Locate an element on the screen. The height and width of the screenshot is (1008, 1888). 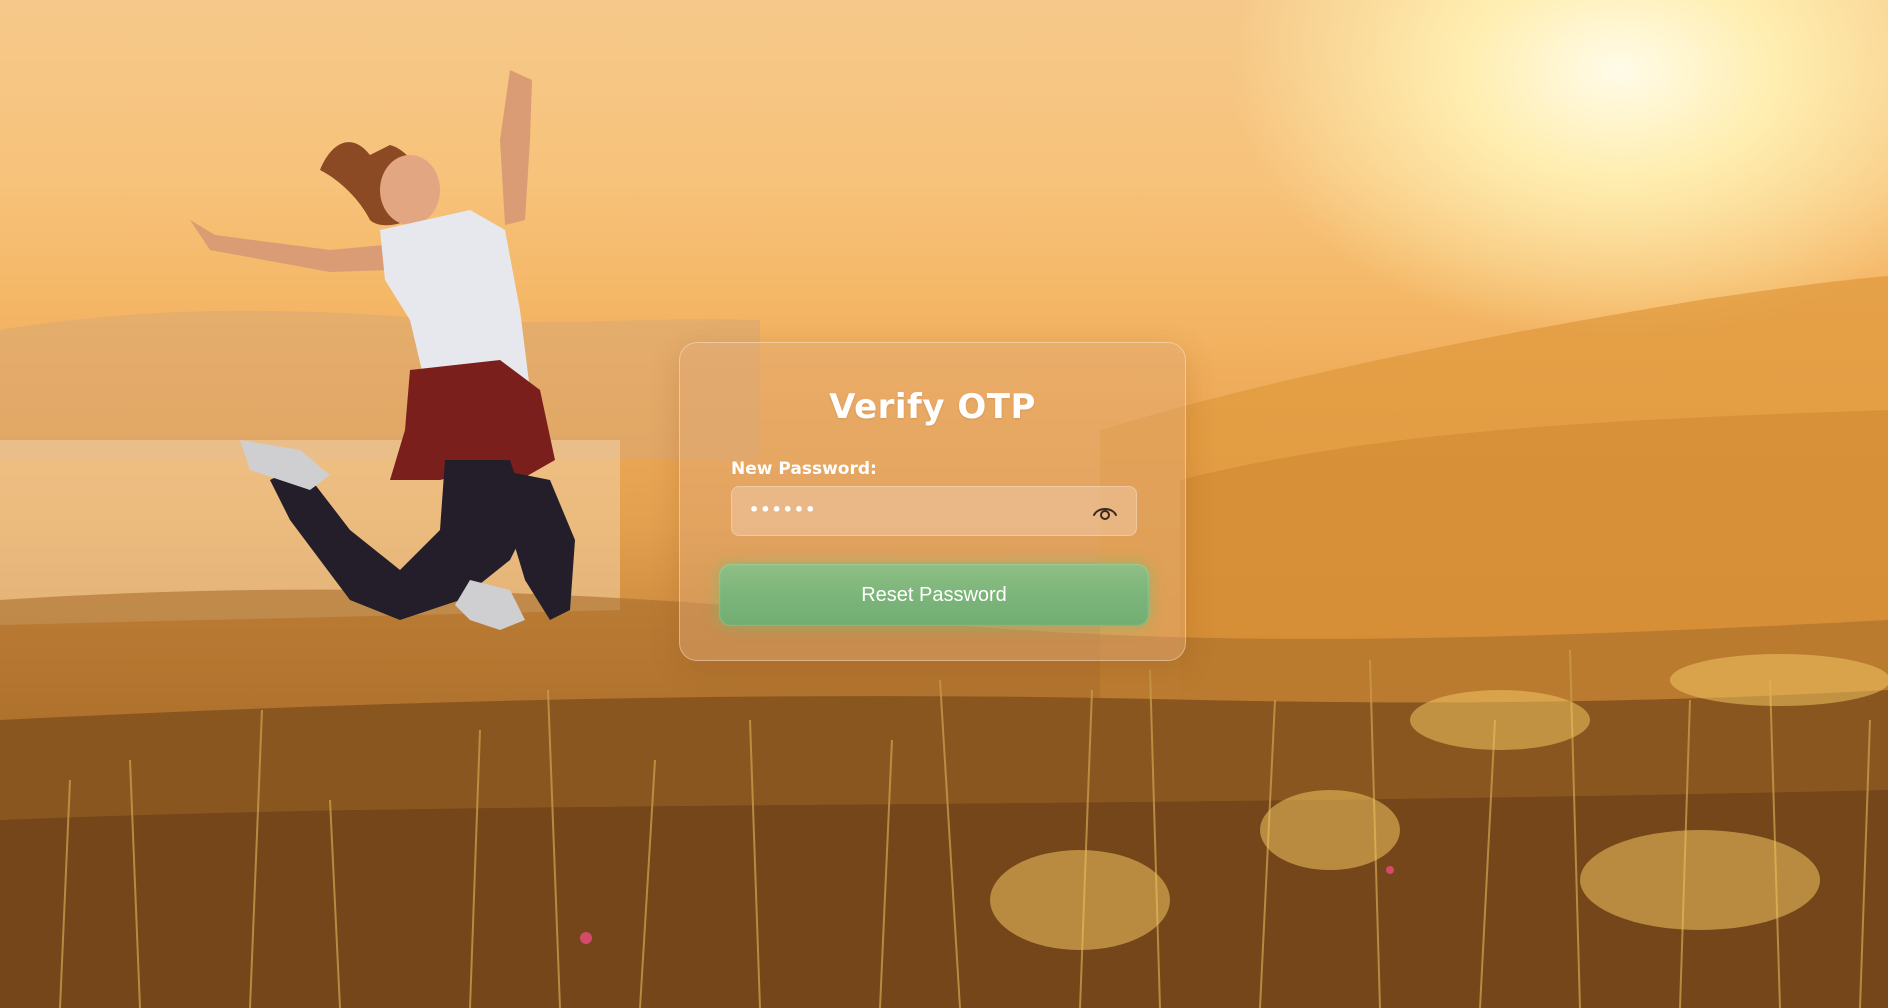
new-password-value: •••••• is located at coordinates (783, 509).